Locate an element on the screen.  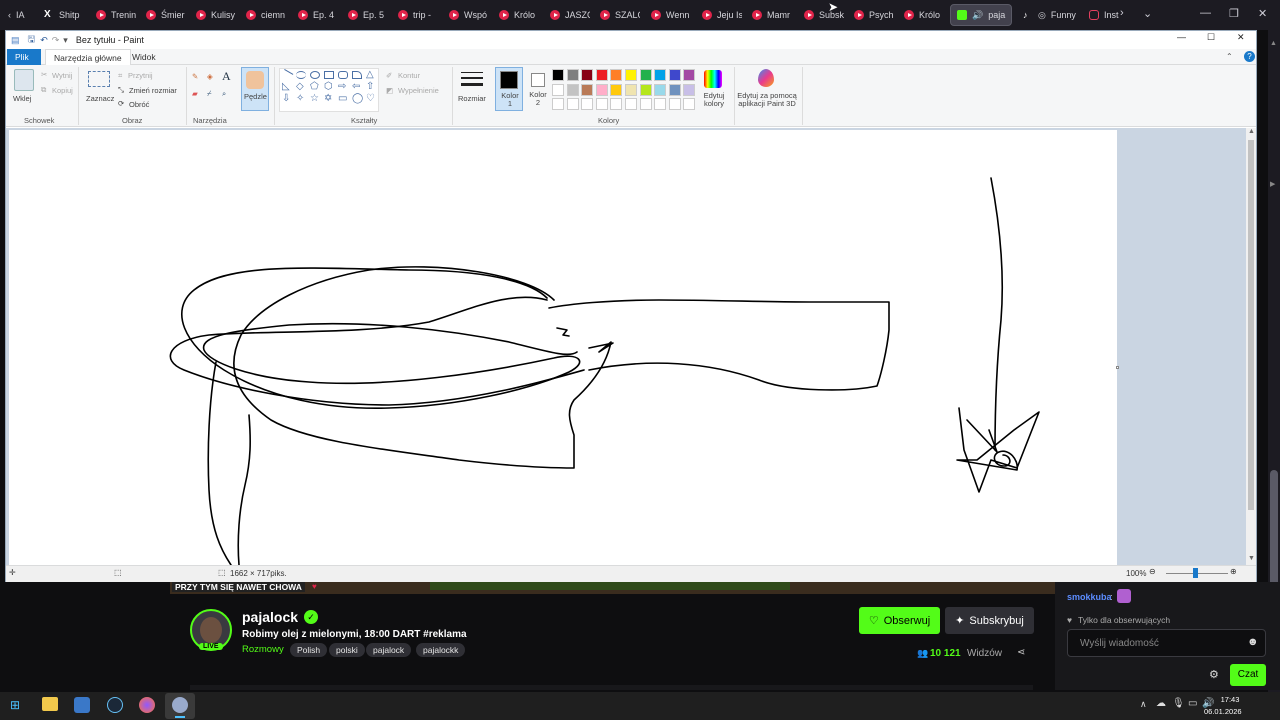
cut-button: Wytnij is located at coordinates (62, 75).